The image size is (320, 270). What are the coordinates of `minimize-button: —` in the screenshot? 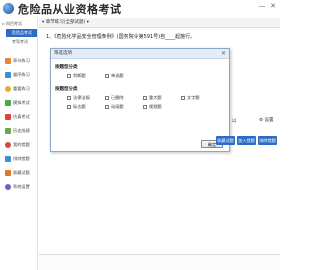 It's located at (262, 6).